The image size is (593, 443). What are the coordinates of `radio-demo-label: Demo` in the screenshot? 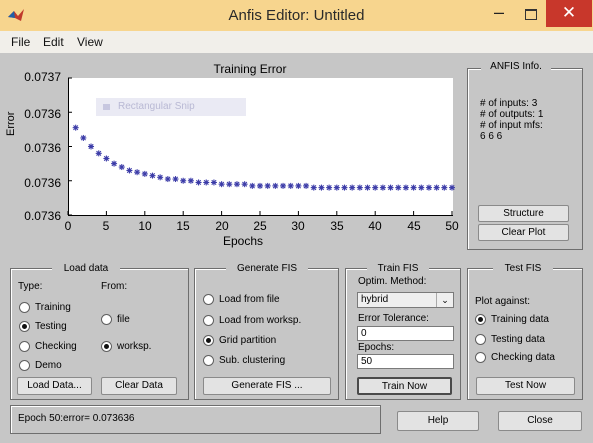 It's located at (48, 365).